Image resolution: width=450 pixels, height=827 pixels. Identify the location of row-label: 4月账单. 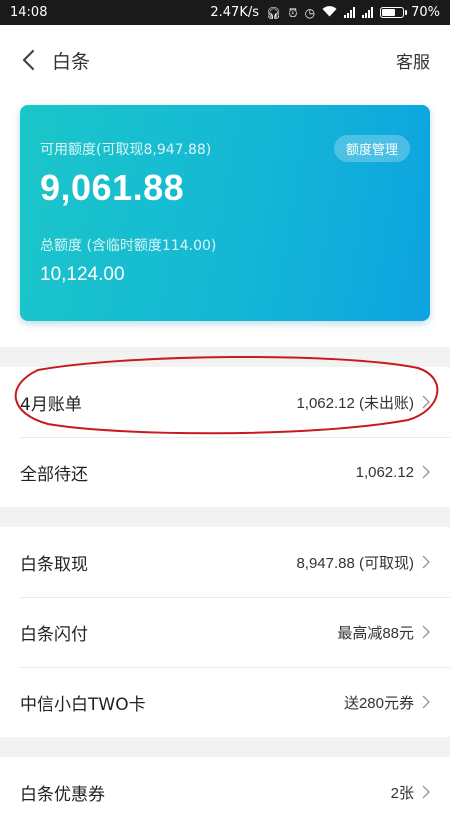
(51, 404).